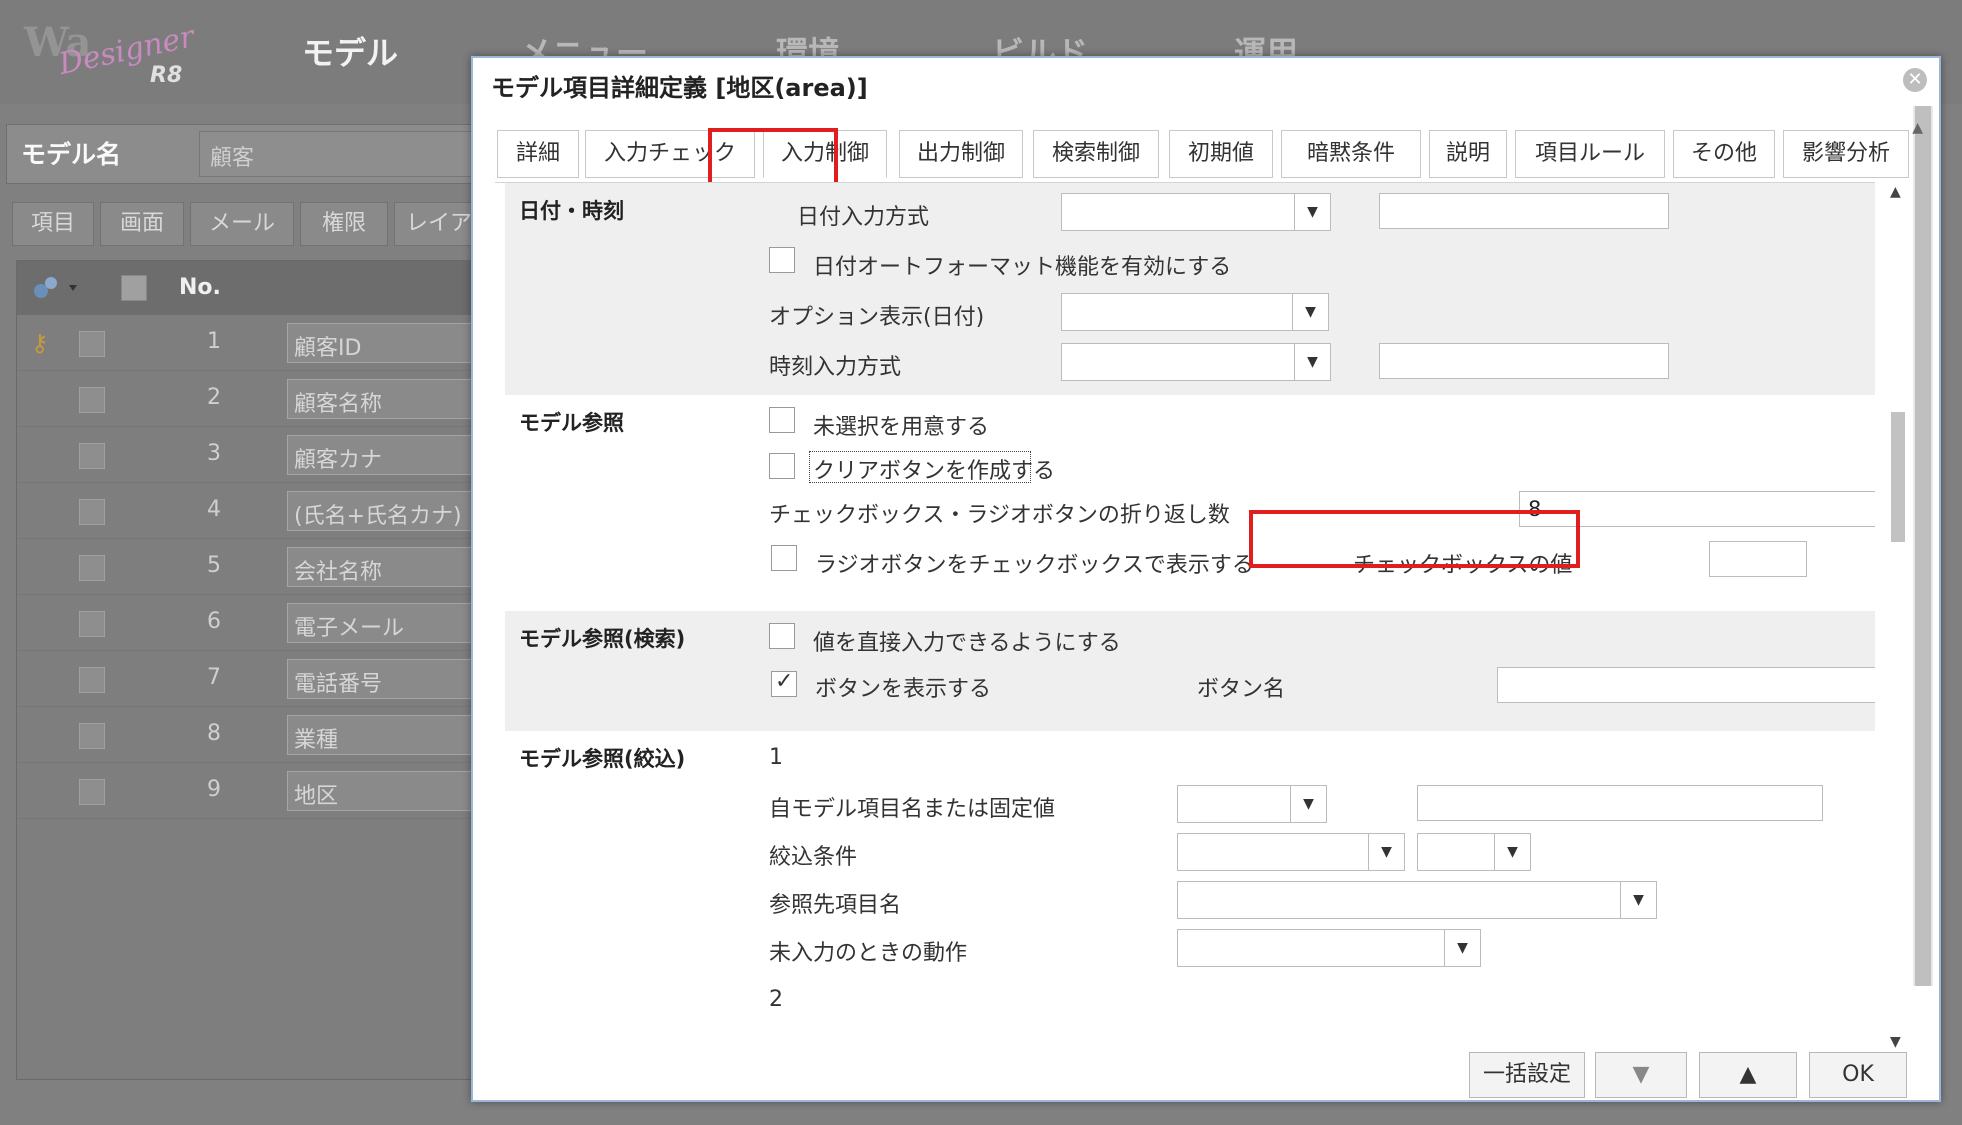  Describe the element at coordinates (1291, 852) in the screenshot. I see `filter-condition-select: ▼` at that location.